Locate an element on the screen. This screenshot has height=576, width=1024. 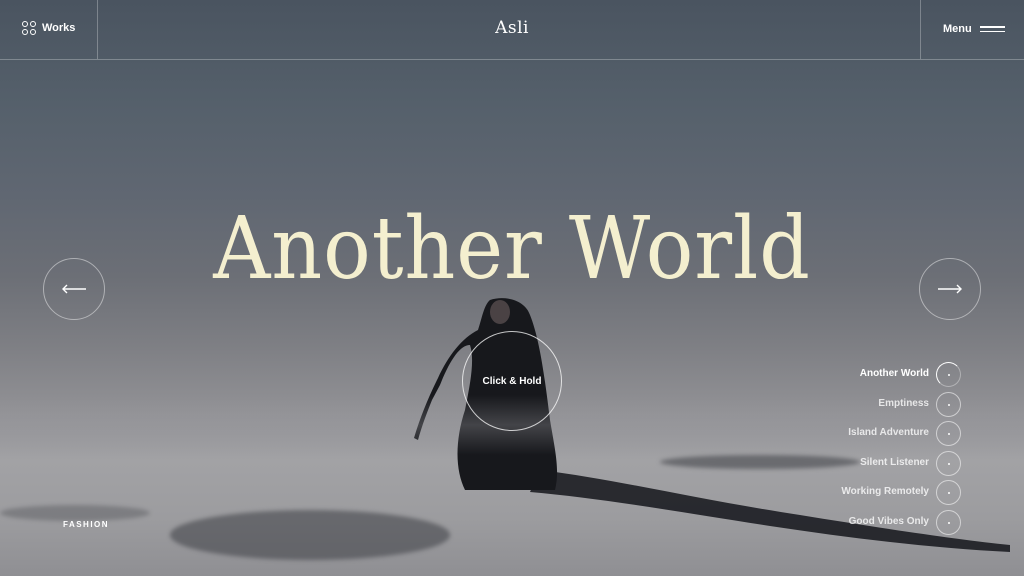
slide-item-label: Emptiness is located at coordinates (903, 403).